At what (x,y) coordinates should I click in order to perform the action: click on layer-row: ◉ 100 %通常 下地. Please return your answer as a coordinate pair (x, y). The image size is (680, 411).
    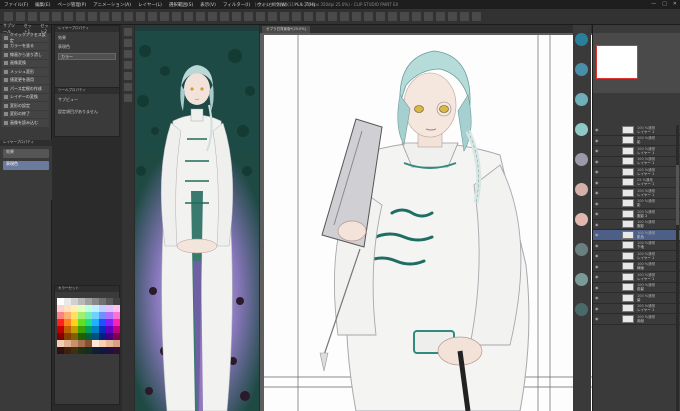
    Looking at the image, I should click on (636, 246).